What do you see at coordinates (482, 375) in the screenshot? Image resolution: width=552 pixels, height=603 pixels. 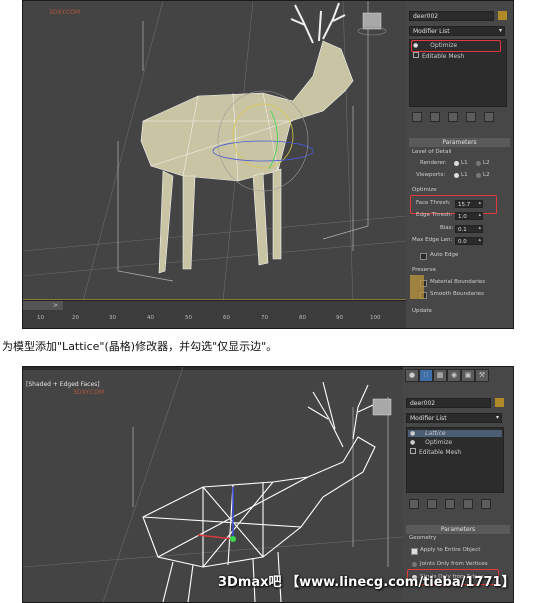 I see `utilities-tab-icon: ⚒` at bounding box center [482, 375].